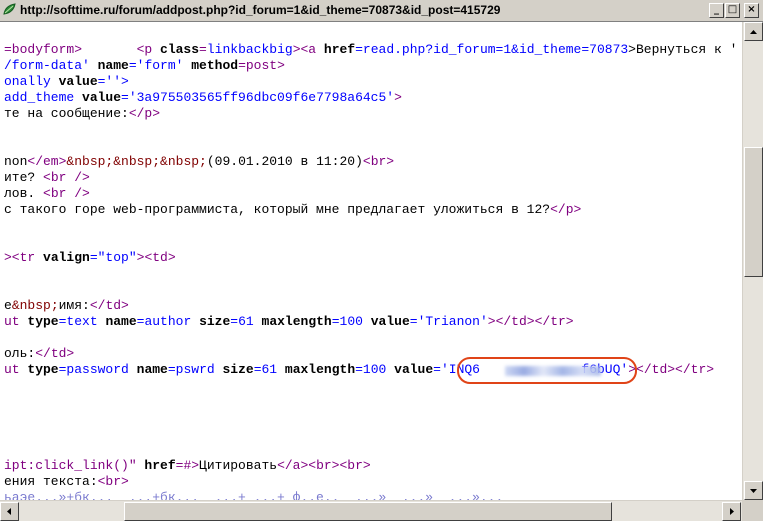  I want to click on arrow-up-icon, so click(753, 32).